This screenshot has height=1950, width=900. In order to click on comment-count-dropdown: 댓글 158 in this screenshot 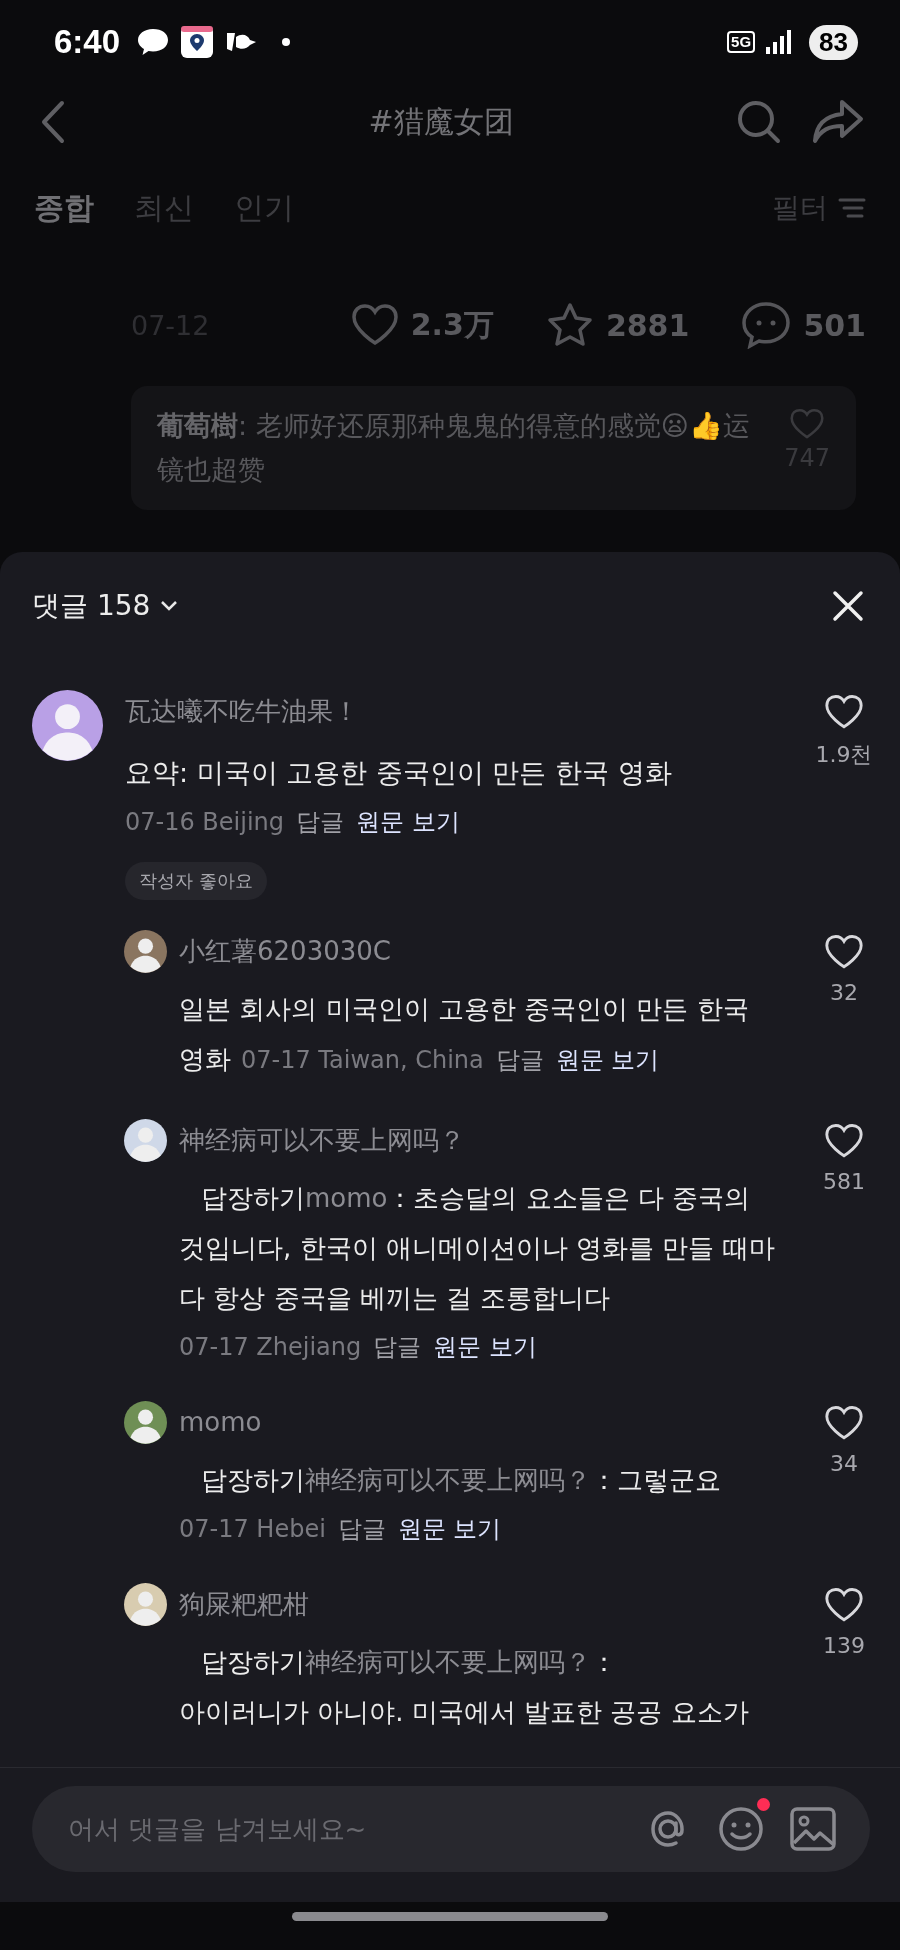, I will do `click(105, 606)`.